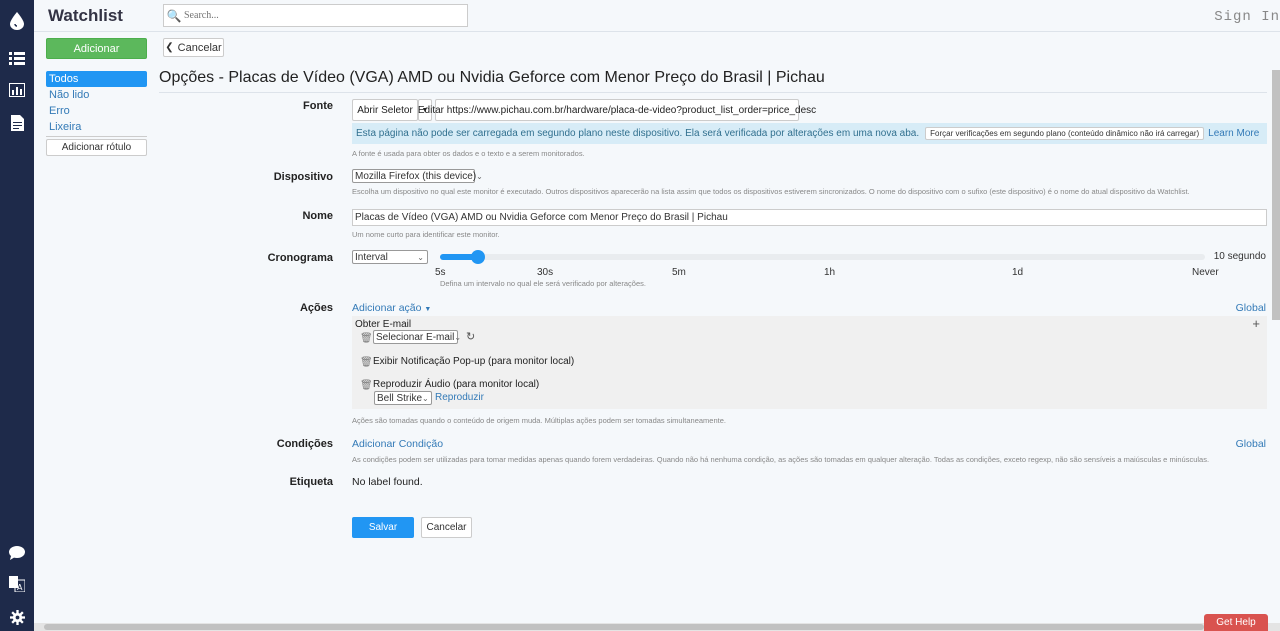 This screenshot has height=631, width=1280. What do you see at coordinates (470, 336) in the screenshot?
I see `refresh-icon: ↻` at bounding box center [470, 336].